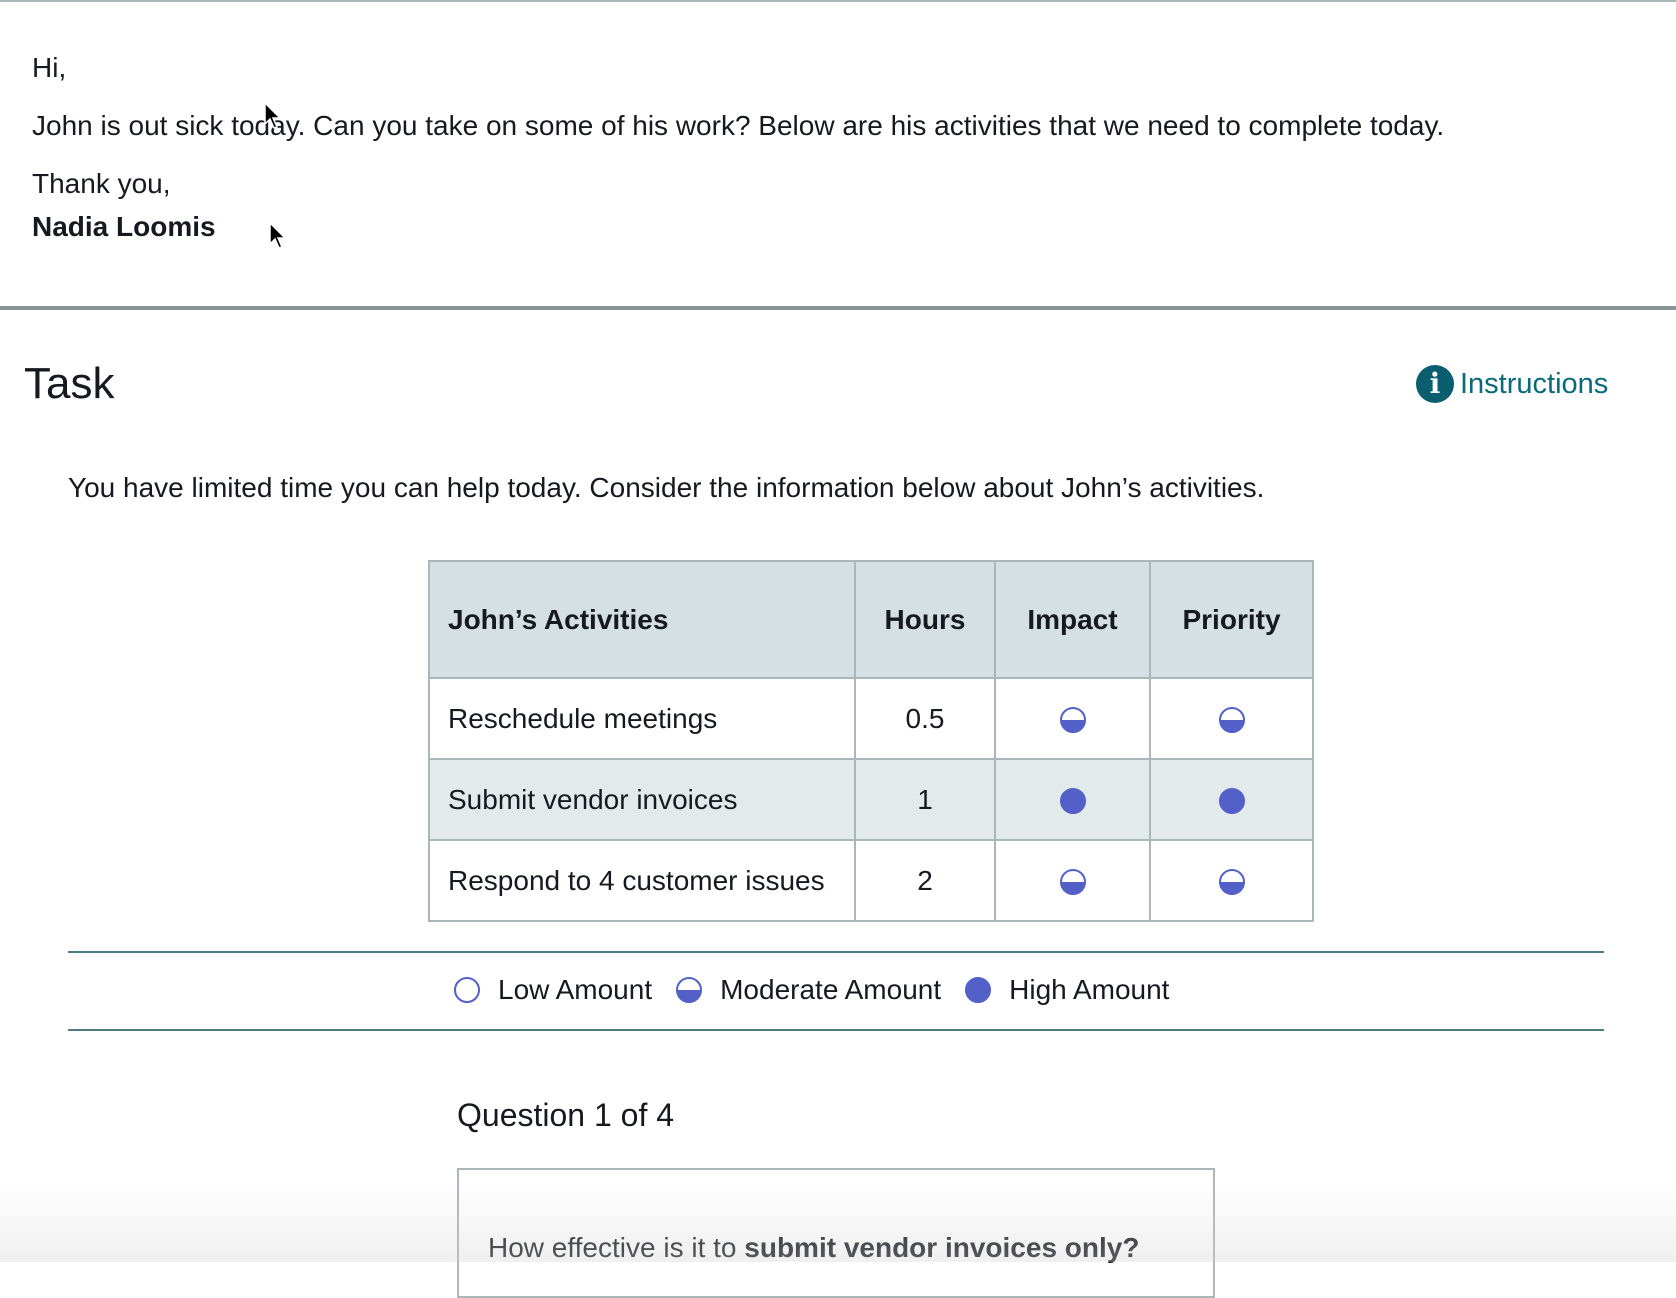 This screenshot has height=1298, width=1676. What do you see at coordinates (925, 619) in the screenshot?
I see `header-hours: Hours` at bounding box center [925, 619].